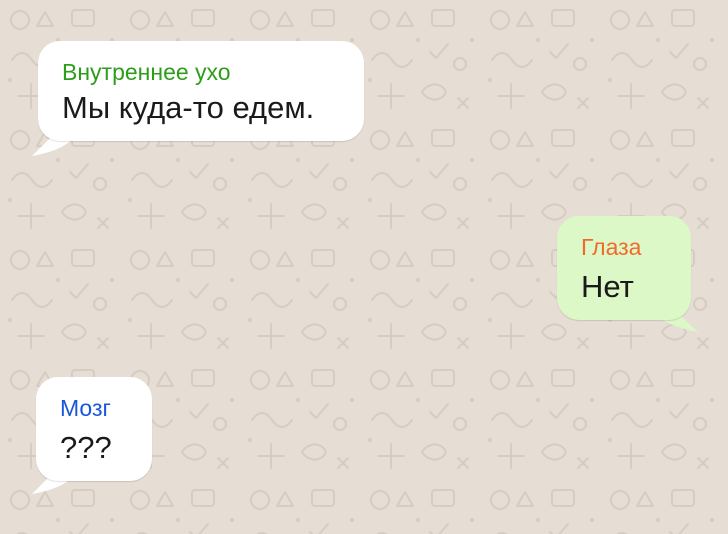 The height and width of the screenshot is (534, 728). I want to click on message-text: Нет, so click(607, 286).